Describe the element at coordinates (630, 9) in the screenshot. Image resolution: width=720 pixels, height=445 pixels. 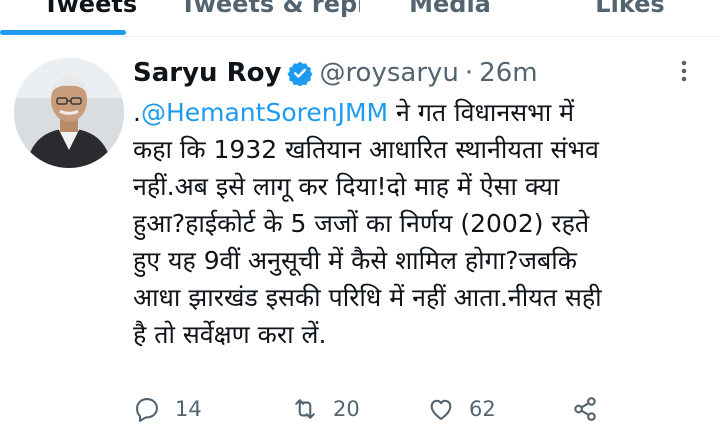
I see `tab-likes: Likes` at that location.